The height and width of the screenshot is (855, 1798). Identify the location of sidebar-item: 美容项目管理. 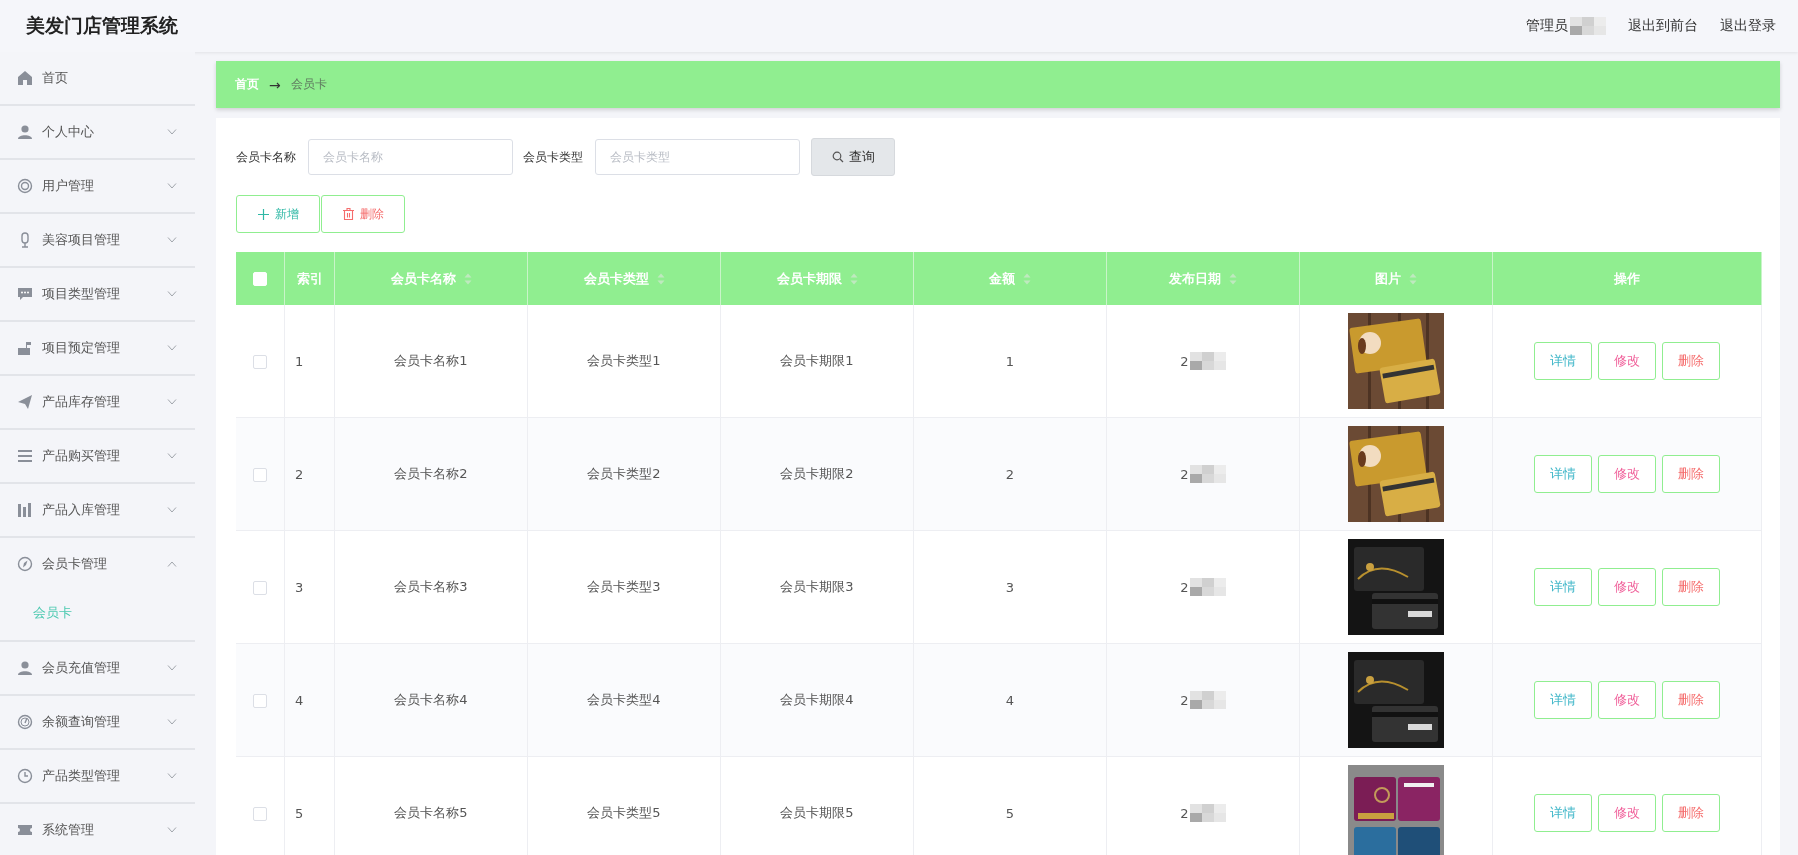
(97, 240).